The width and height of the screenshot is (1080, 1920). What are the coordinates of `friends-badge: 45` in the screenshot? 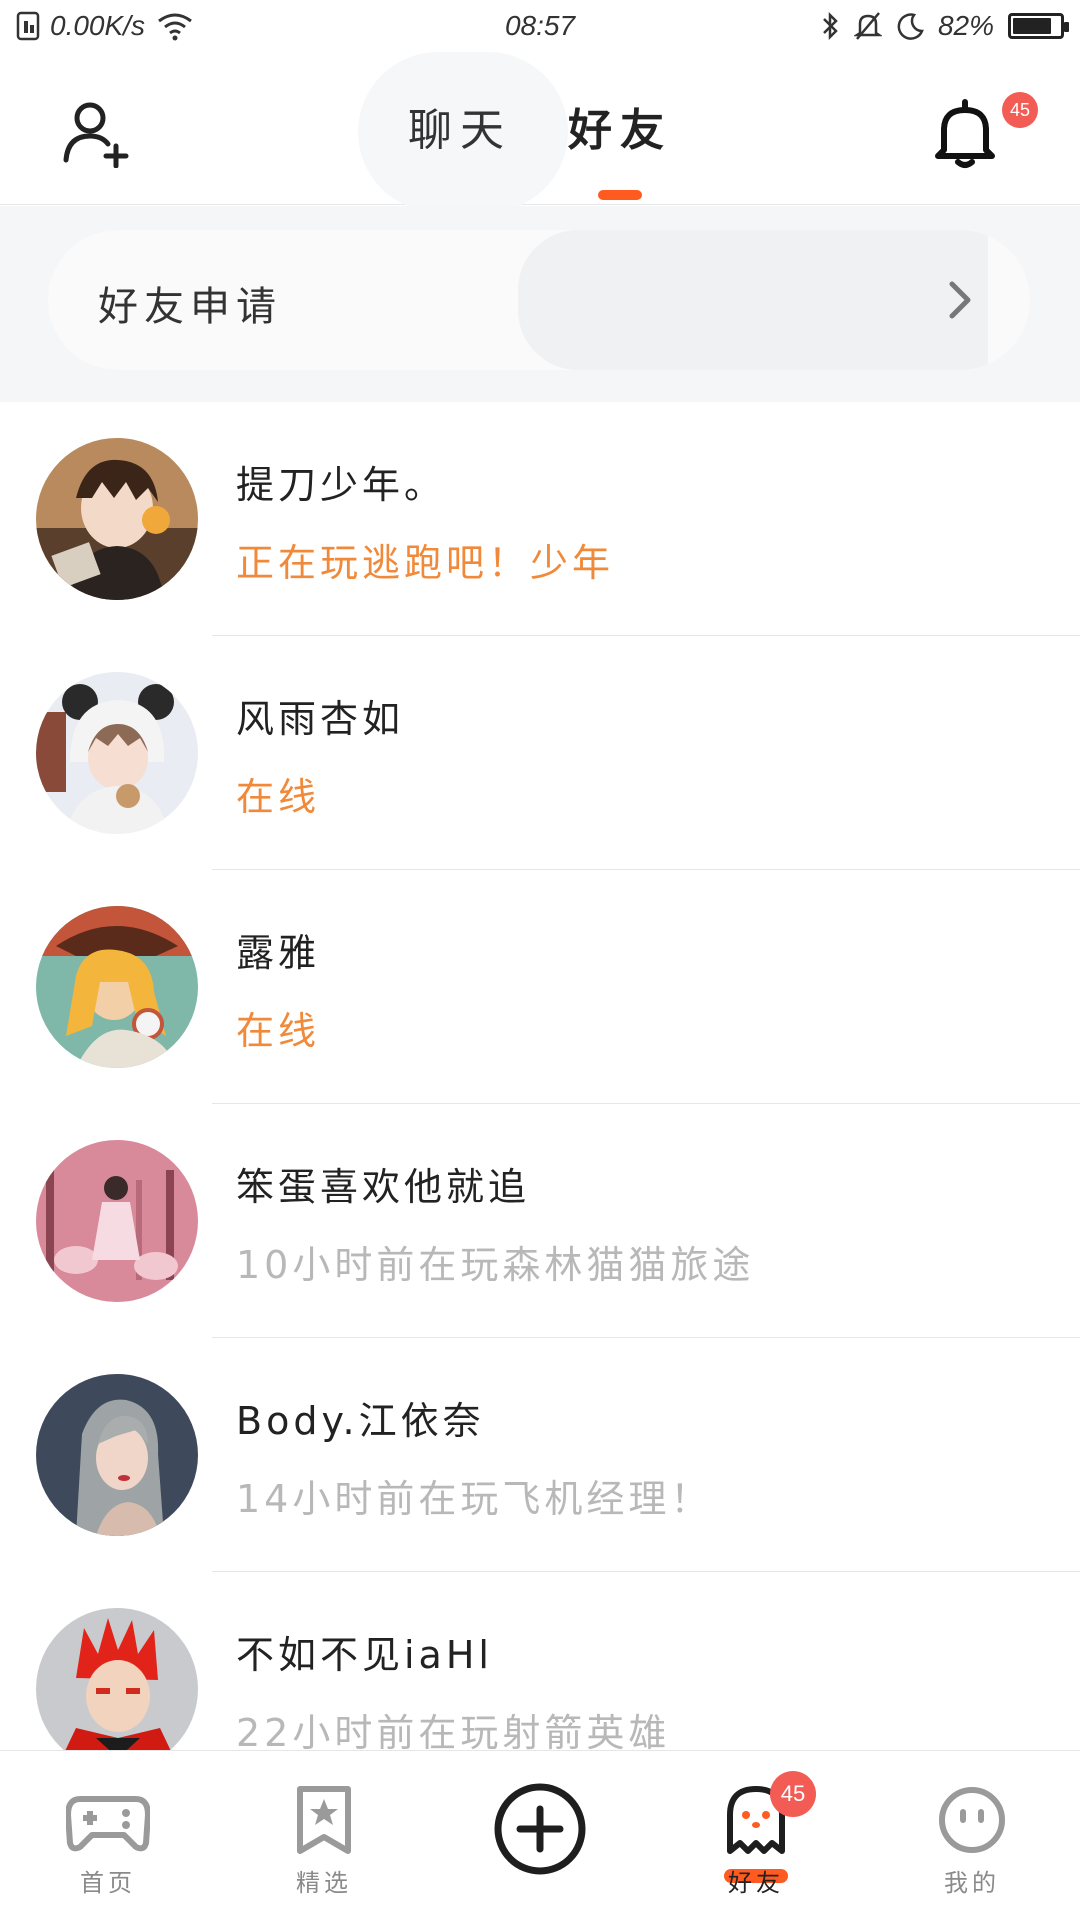 It's located at (793, 1794).